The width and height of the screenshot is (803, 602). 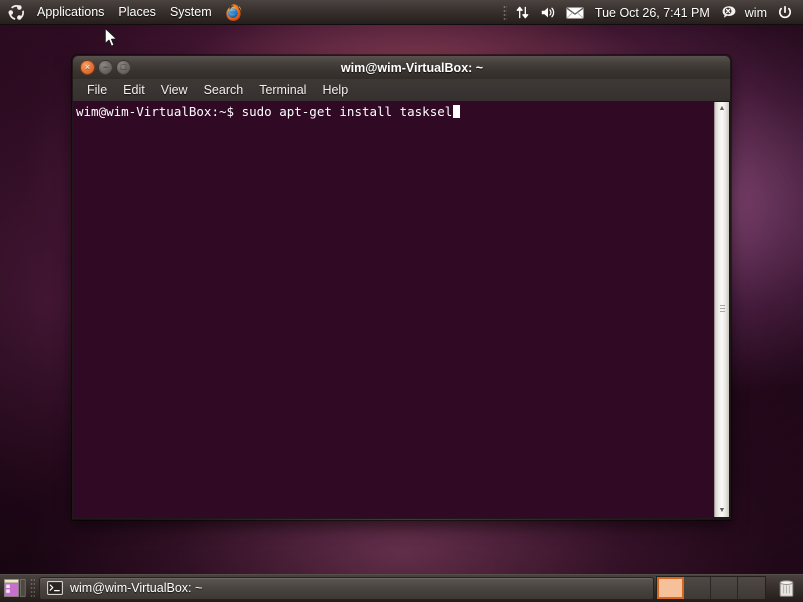 I want to click on scroll-down-arrow-icon: ▼, so click(x=722, y=510).